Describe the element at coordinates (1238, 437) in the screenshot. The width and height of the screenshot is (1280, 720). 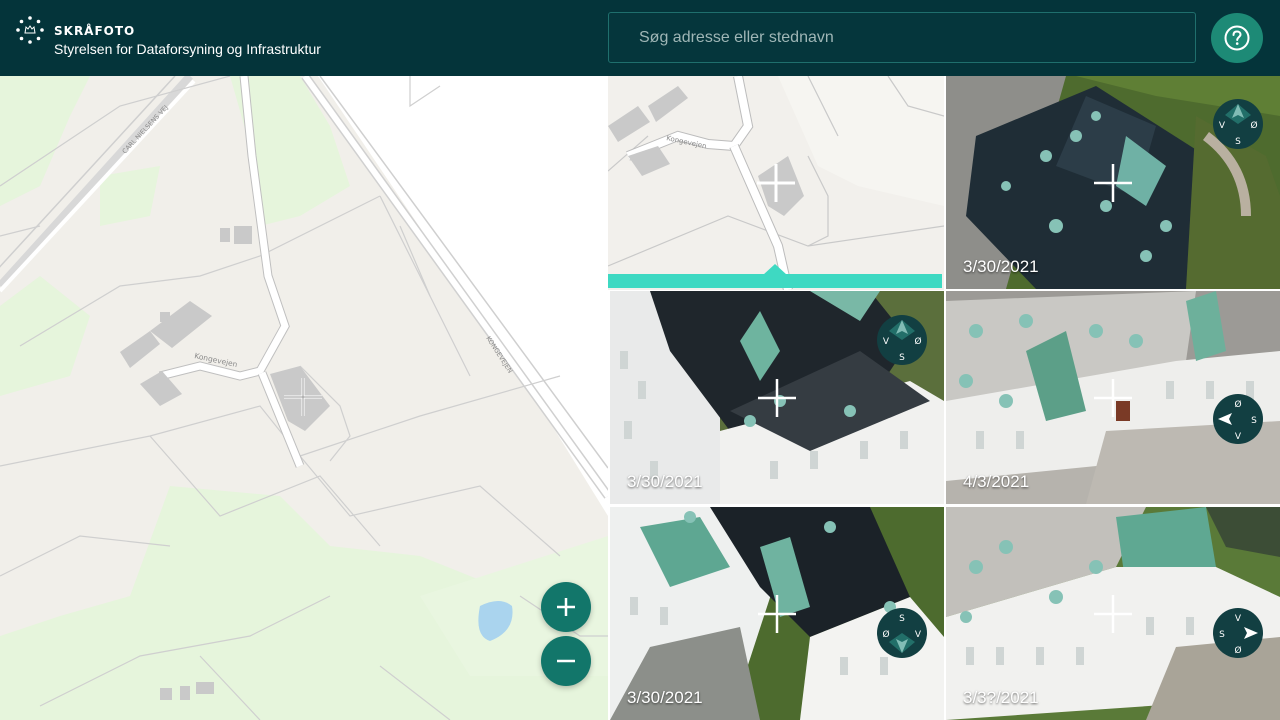
I see `compass-south-label: V` at that location.